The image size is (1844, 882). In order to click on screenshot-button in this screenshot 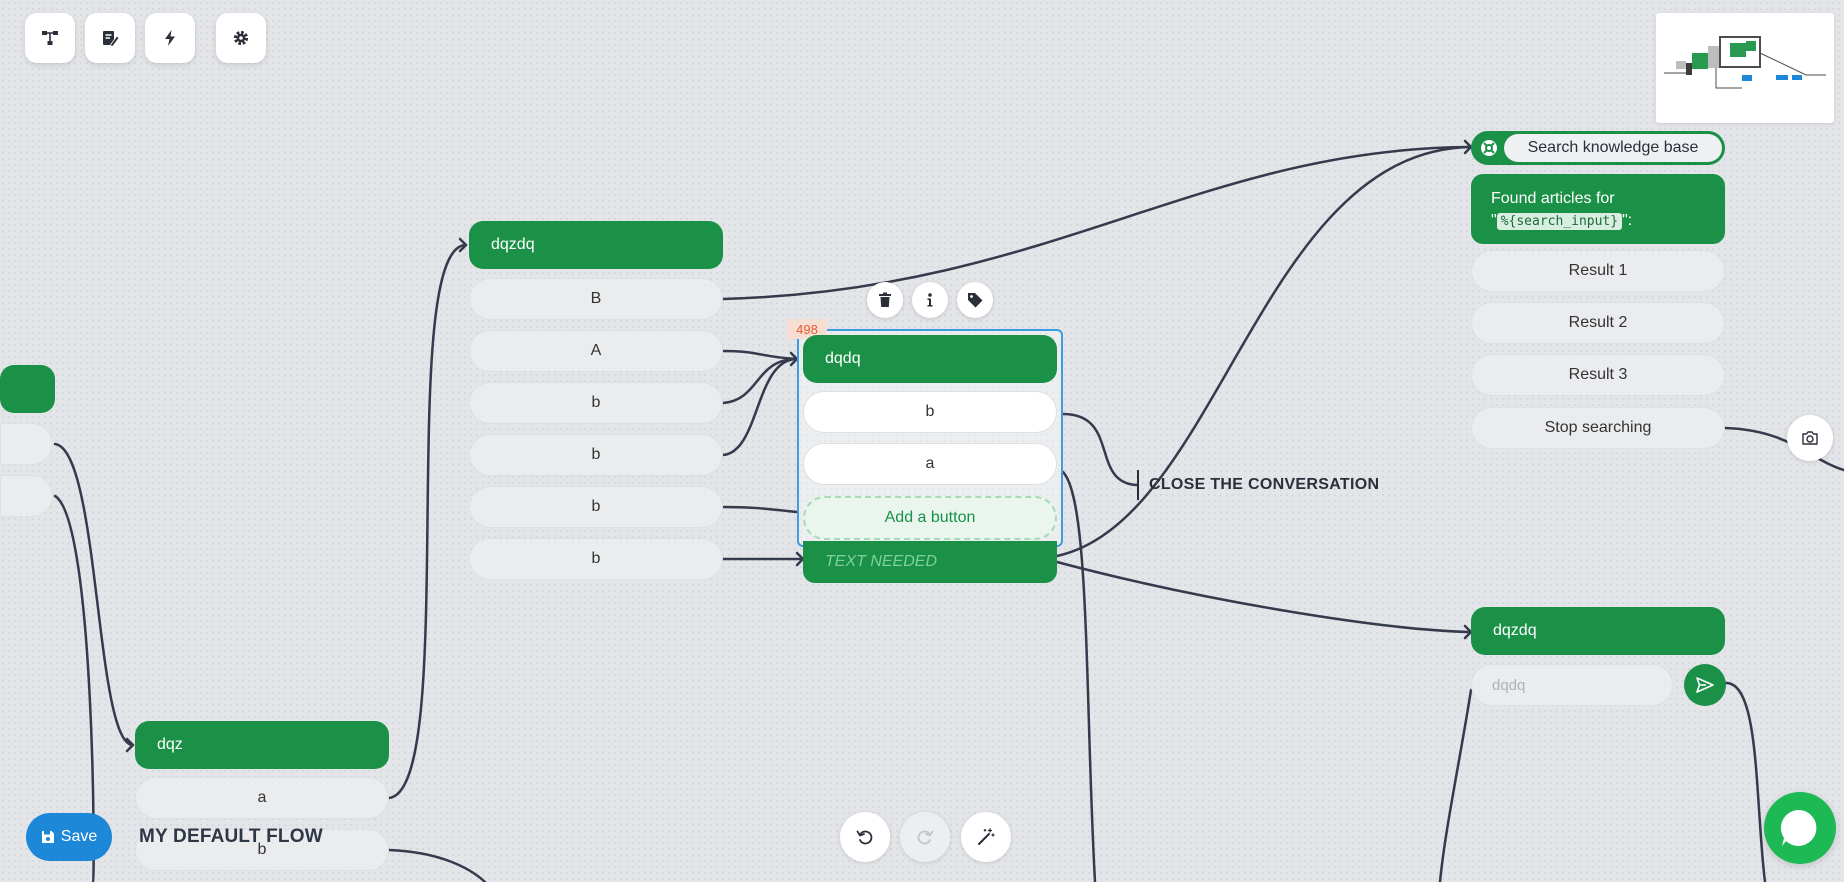, I will do `click(1810, 438)`.